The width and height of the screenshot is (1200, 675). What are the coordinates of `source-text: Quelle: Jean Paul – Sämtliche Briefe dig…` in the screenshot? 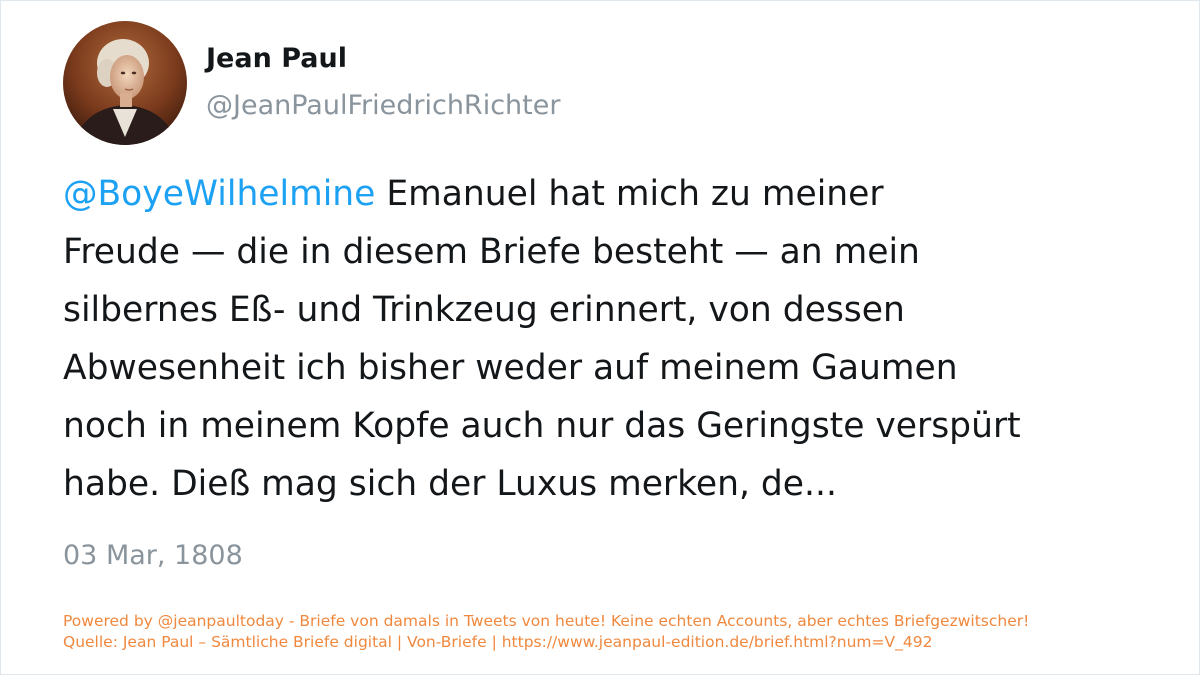 It's located at (498, 642).